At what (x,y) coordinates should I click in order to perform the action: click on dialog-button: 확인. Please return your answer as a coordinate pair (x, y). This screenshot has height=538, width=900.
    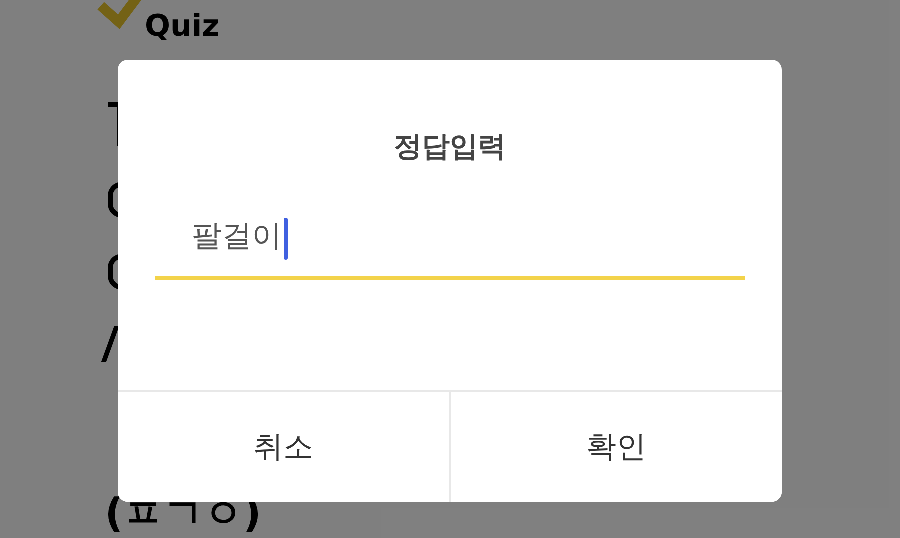
    Looking at the image, I should click on (615, 447).